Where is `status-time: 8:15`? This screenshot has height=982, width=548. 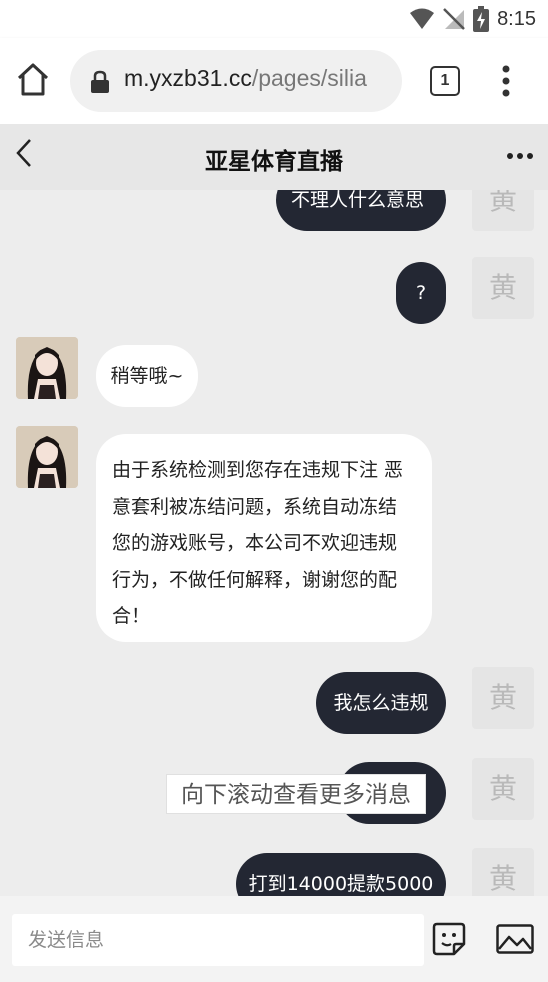
status-time: 8:15 is located at coordinates (516, 18).